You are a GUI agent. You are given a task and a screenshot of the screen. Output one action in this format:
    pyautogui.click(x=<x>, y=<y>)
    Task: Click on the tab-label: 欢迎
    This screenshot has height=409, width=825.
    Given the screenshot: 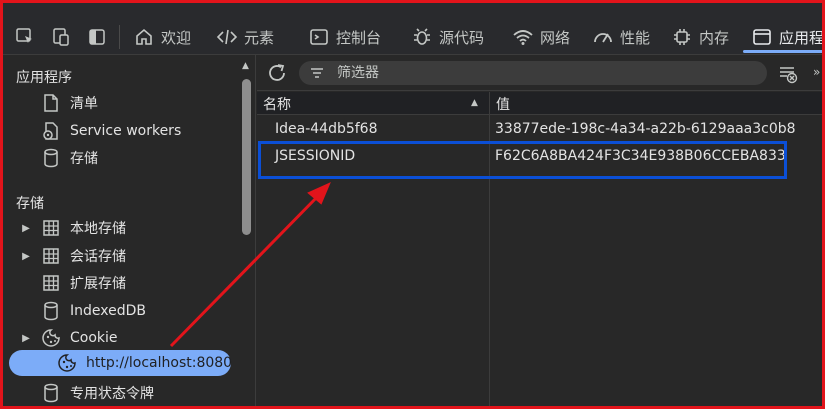 What is the action you would take?
    pyautogui.click(x=176, y=37)
    